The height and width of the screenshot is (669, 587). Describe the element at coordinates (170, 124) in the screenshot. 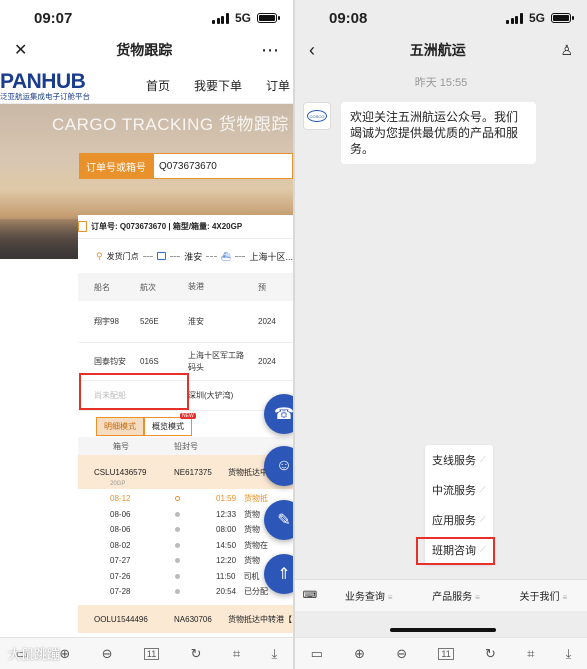

I see `hero-title: CARGO TRACKING 货物跟踪` at that location.